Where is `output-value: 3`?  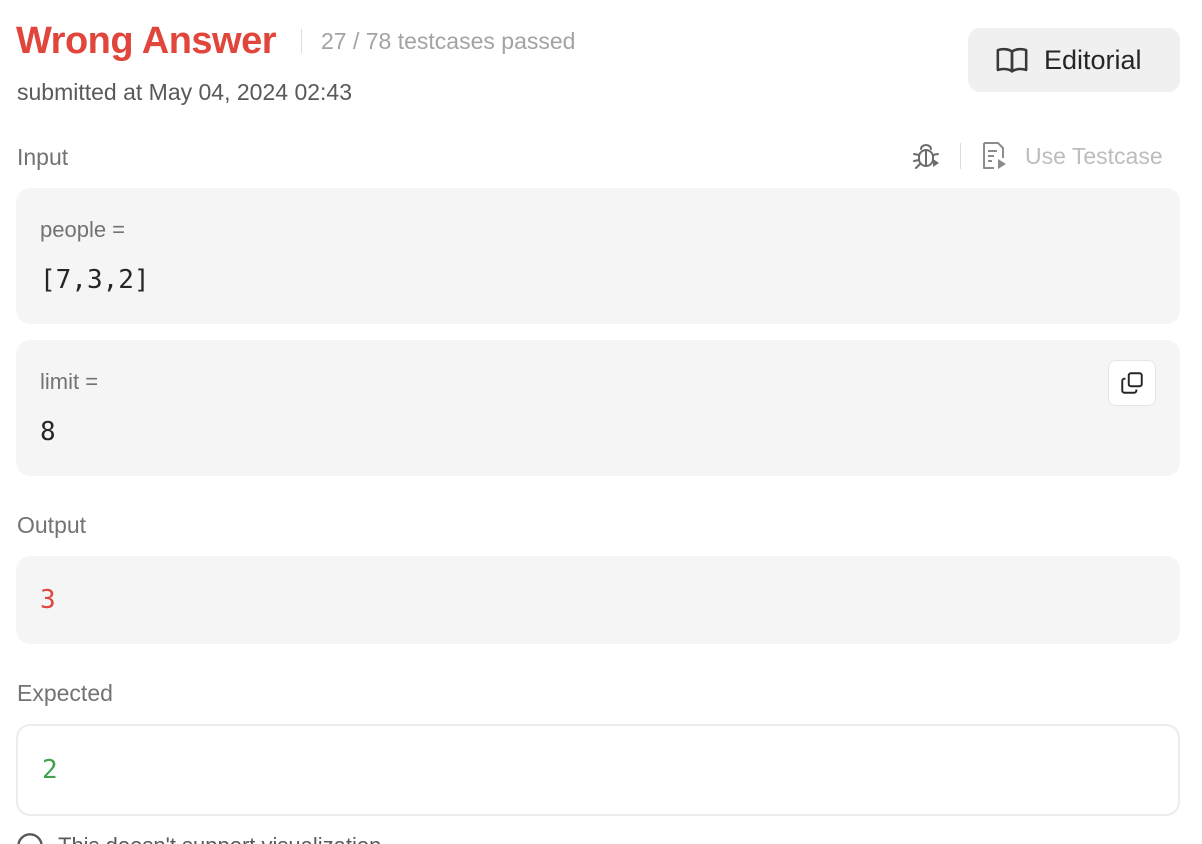
output-value: 3 is located at coordinates (48, 600).